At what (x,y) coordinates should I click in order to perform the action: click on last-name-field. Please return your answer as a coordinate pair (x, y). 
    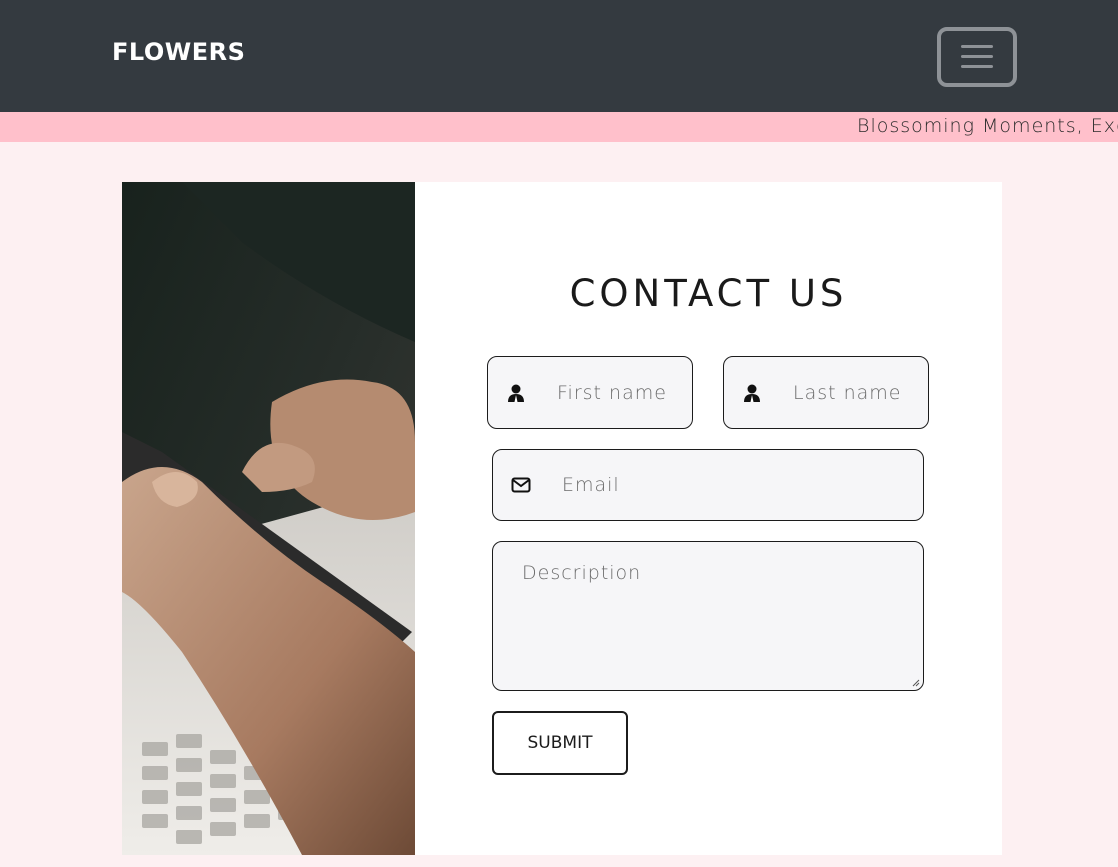
    Looking at the image, I should click on (826, 392).